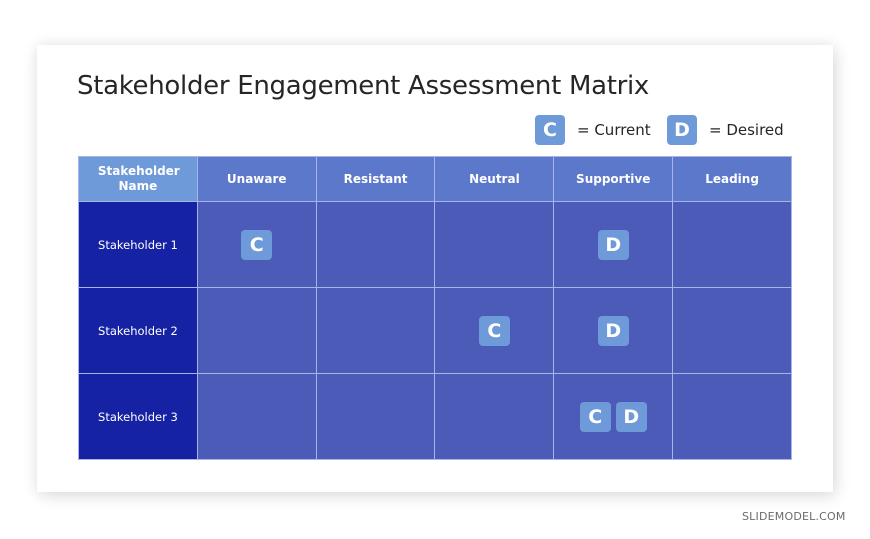  Describe the element at coordinates (138, 244) in the screenshot. I see `stakeholder-name: Stakeholder 1` at that location.